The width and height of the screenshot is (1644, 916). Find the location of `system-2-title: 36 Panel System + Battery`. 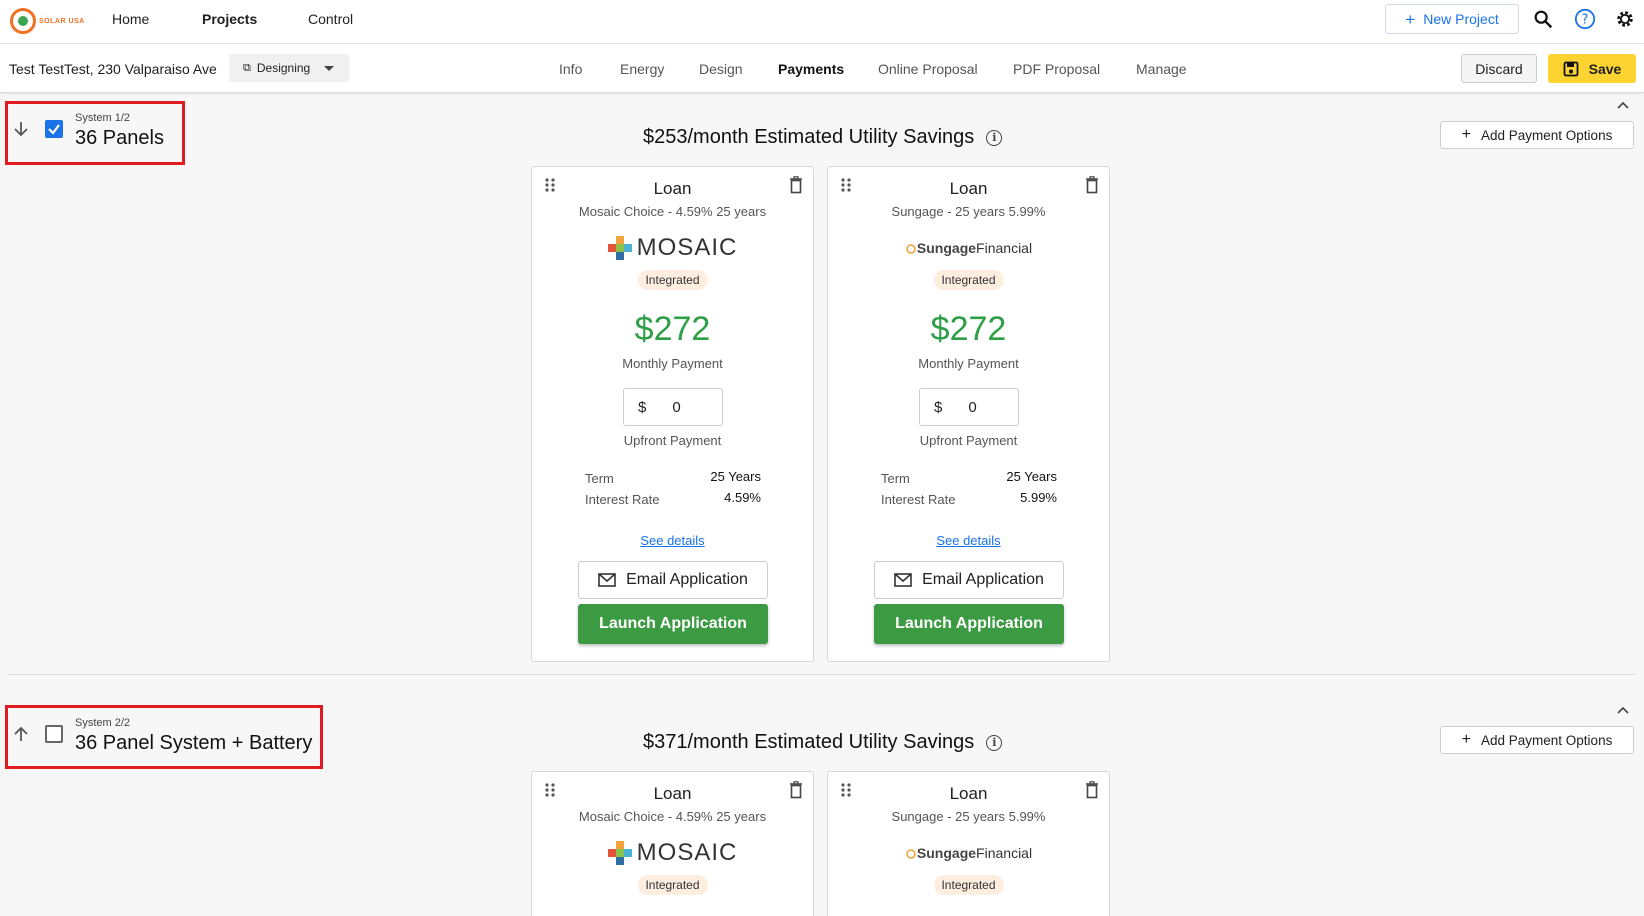

system-2-title: 36 Panel System + Battery is located at coordinates (194, 743).